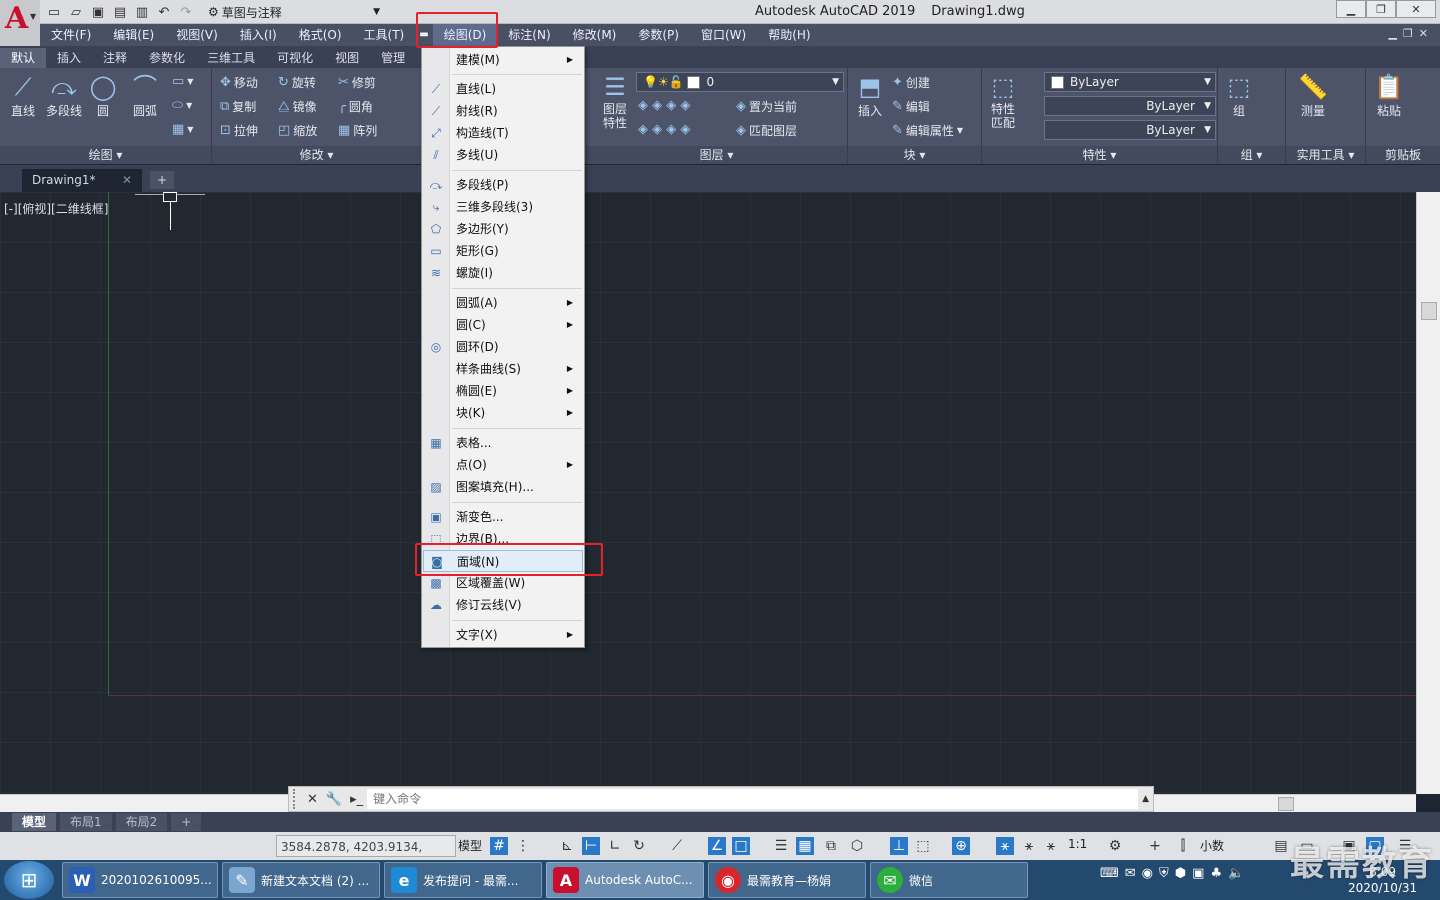 The image size is (1440, 900). I want to click on layers-panel-label: 图层 ▾, so click(716, 155).